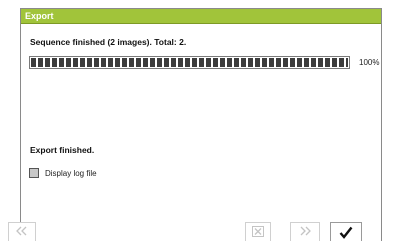 This screenshot has height=241, width=400. I want to click on ok-button, so click(346, 231).